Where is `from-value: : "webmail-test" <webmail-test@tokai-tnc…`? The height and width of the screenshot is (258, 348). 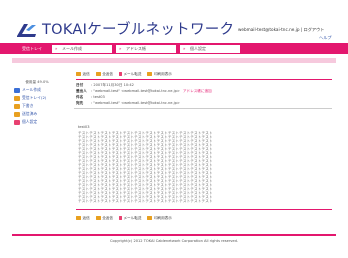
from-value: : "webmail-test" <webmail-test@tokai-tnc… is located at coordinates (135, 91).